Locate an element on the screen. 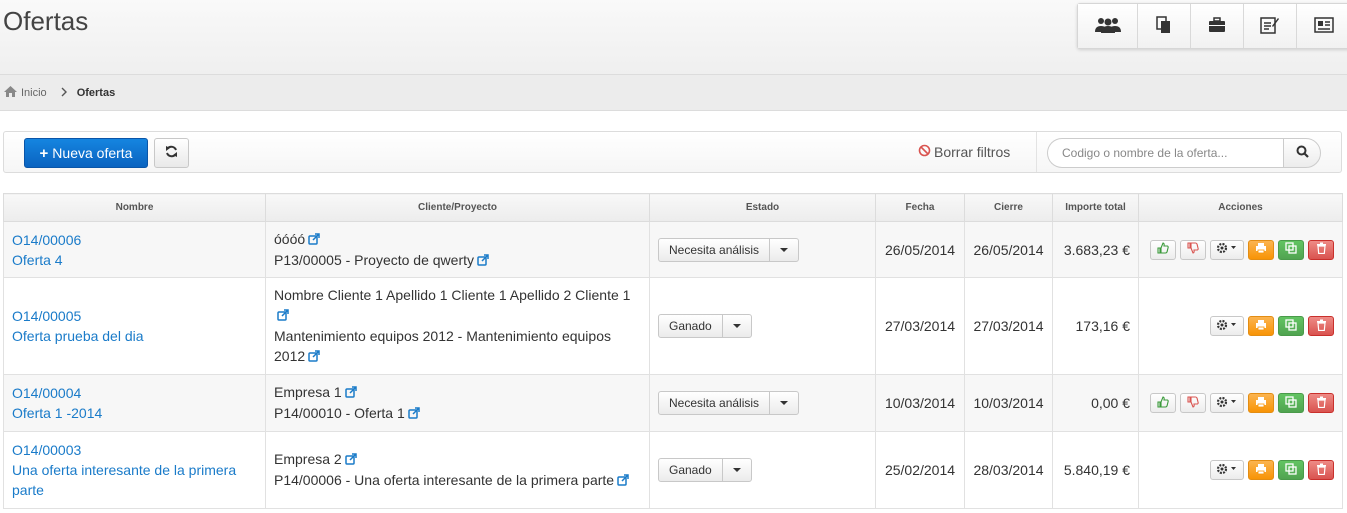 The width and height of the screenshot is (1347, 513). edit-nav-button is located at coordinates (1270, 26).